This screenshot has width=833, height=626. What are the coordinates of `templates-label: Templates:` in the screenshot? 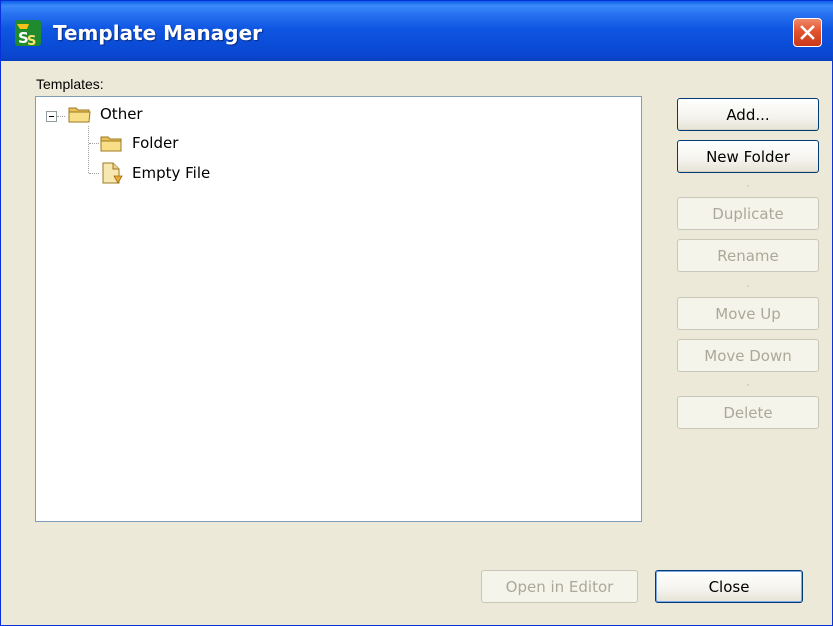 It's located at (70, 84).